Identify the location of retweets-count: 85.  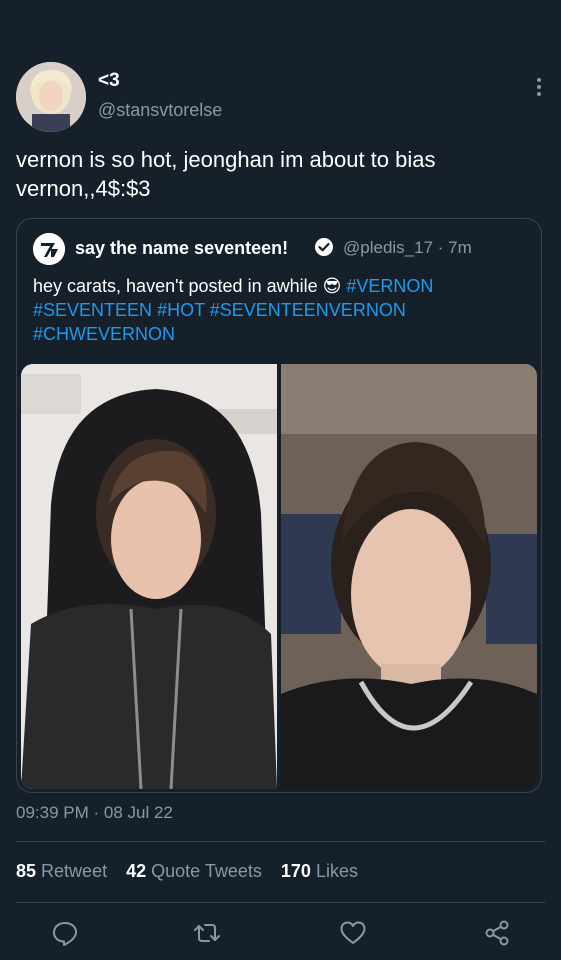
(26, 871).